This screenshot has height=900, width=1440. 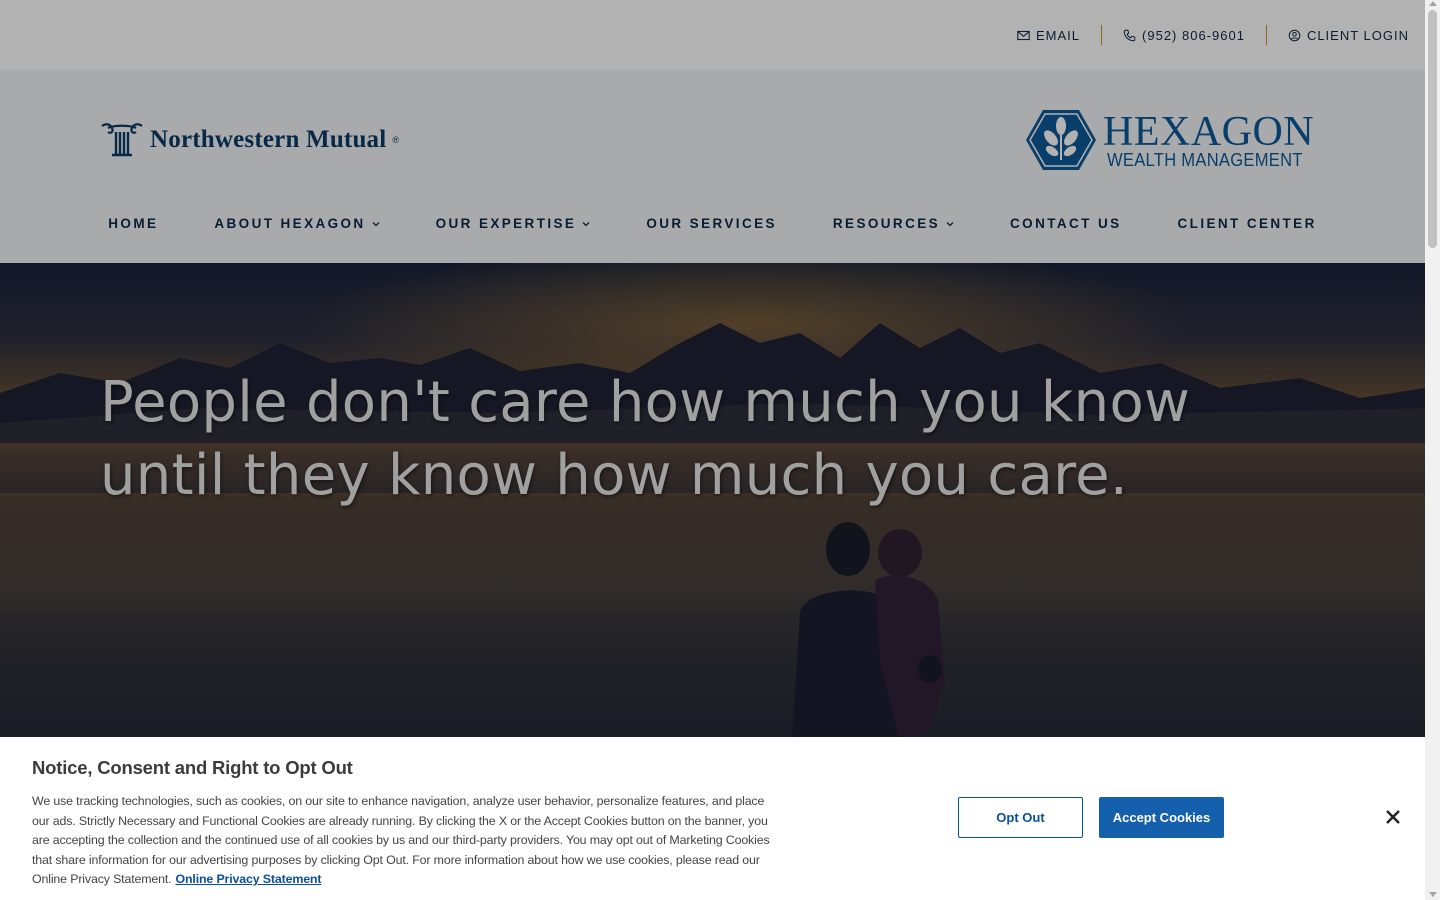 I want to click on privacy-statement-link: Online Privacy Statement, so click(x=249, y=879).